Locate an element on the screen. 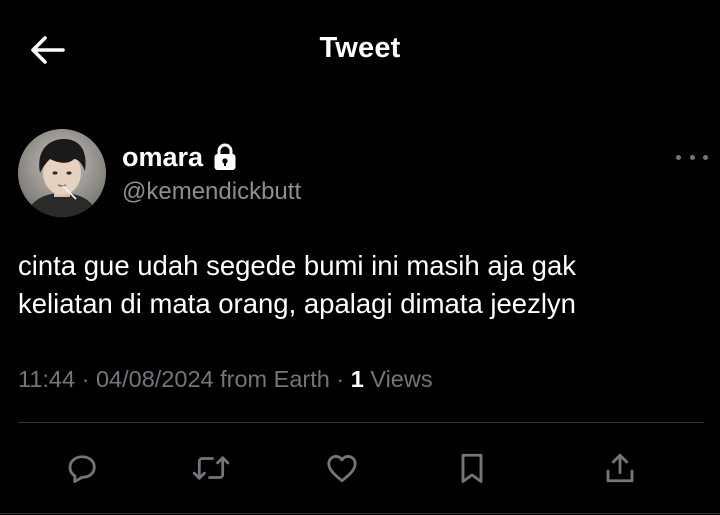 This screenshot has width=720, height=515. tweet-date: 04/08/2024 is located at coordinates (155, 379).